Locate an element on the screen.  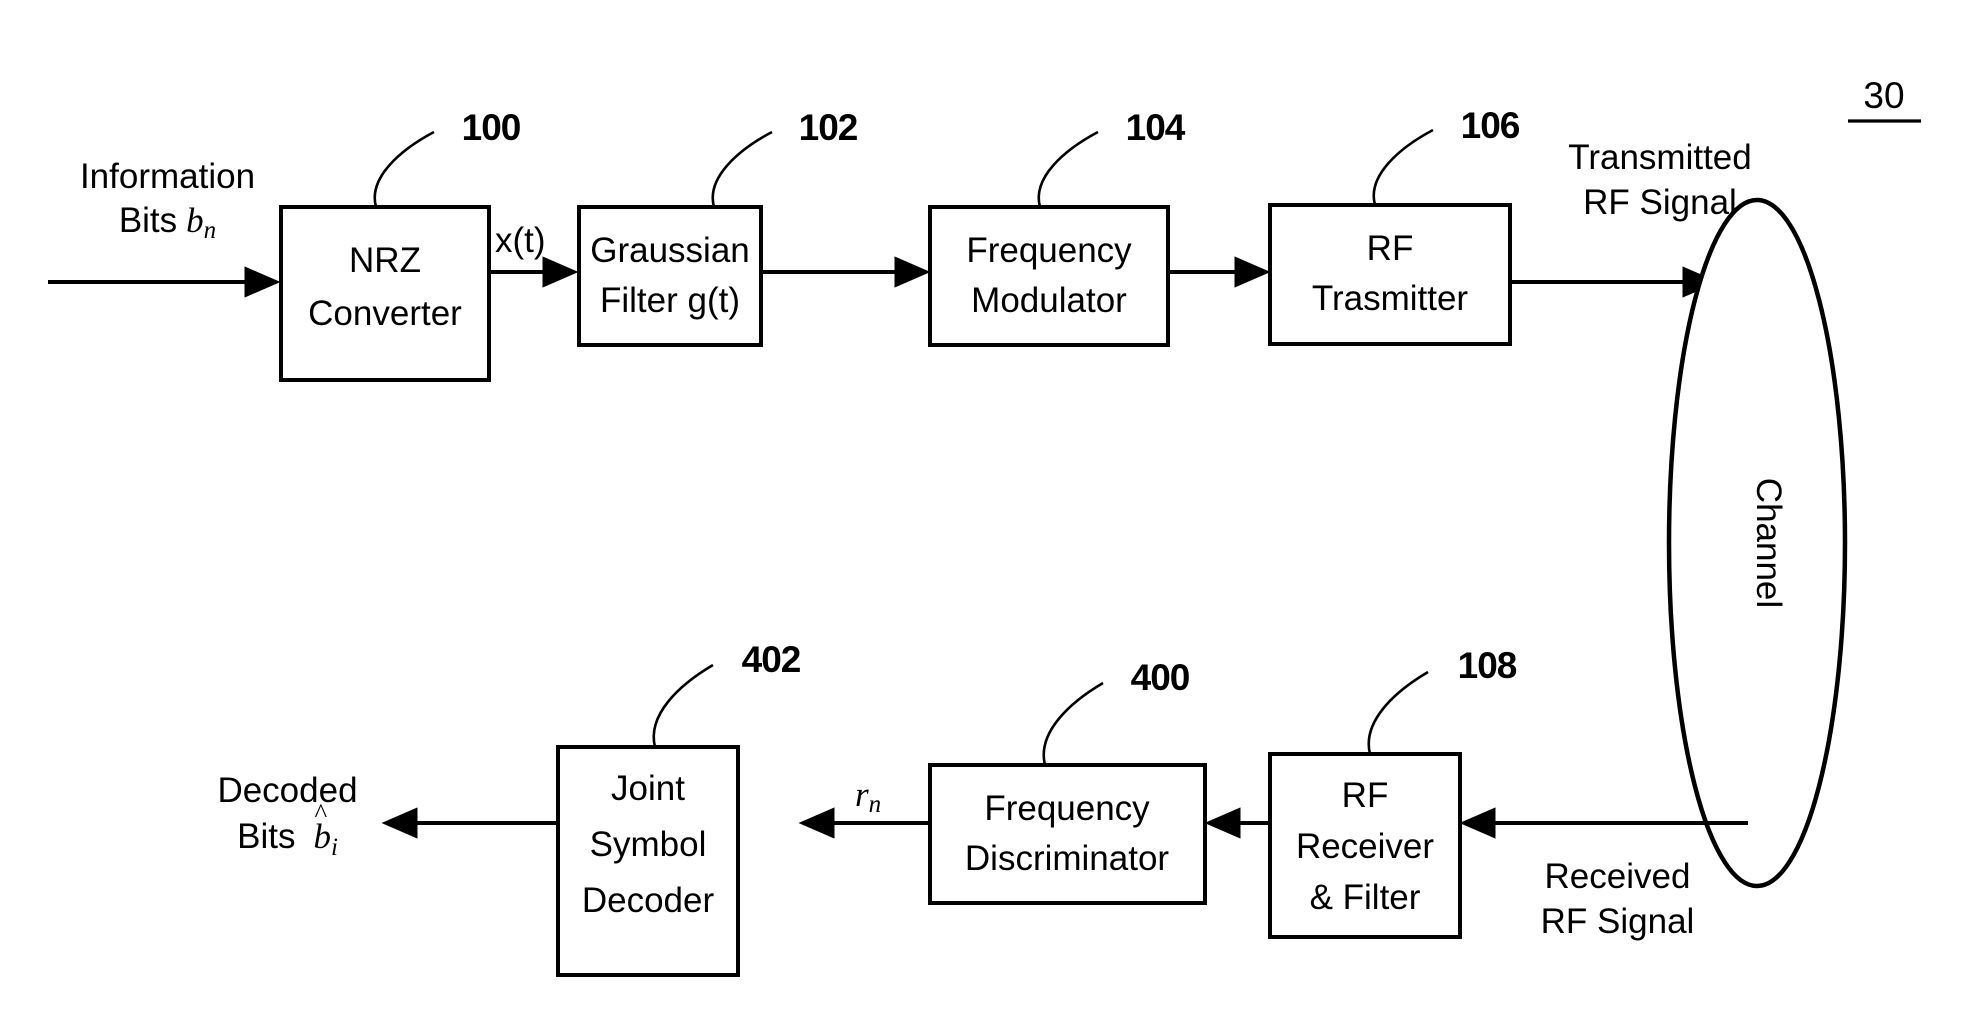
nrz-converter-label-line1: NRZ is located at coordinates (385, 260).